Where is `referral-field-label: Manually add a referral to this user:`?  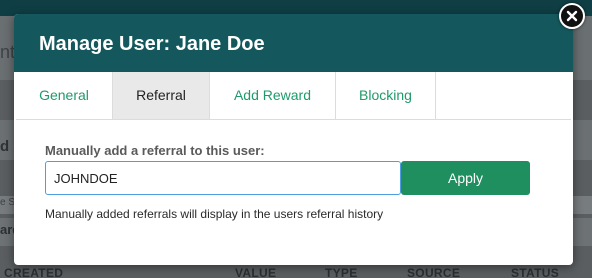
referral-field-label: Manually add a referral to this user: is located at coordinates (155, 150).